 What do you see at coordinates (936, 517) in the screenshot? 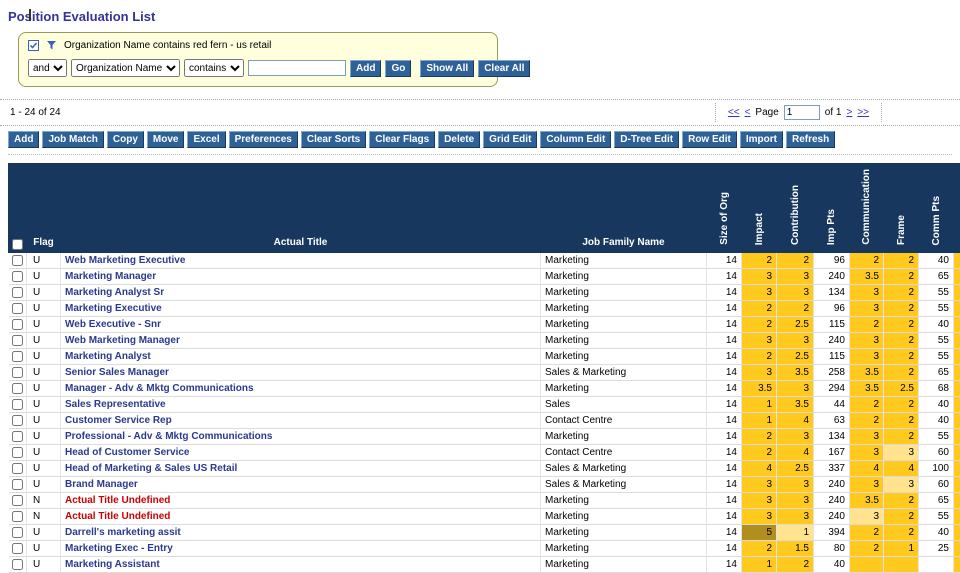
I see `comm-pts-cell: 55` at bounding box center [936, 517].